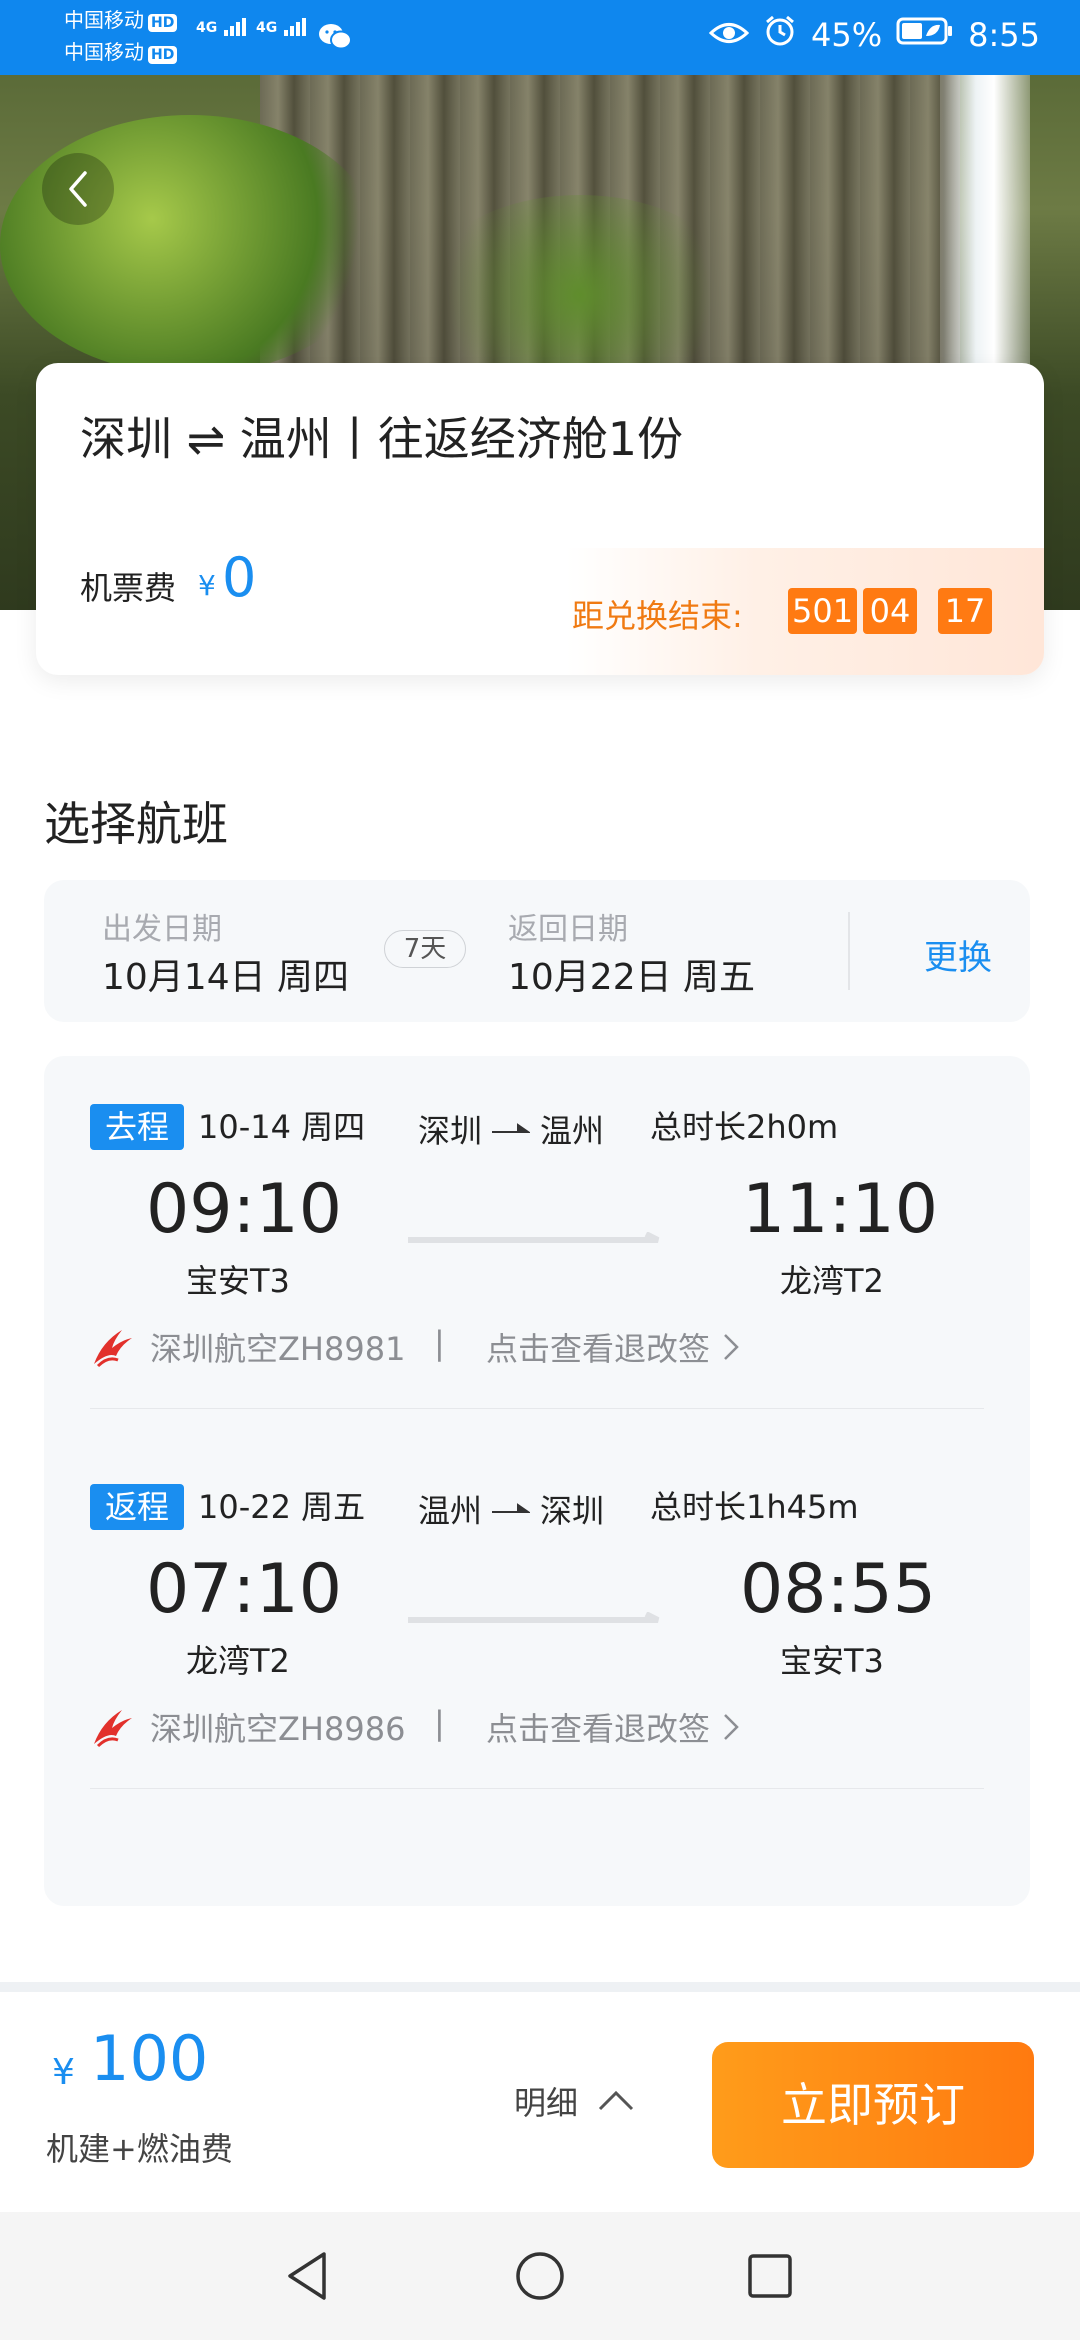  Describe the element at coordinates (128, 588) in the screenshot. I see `ticket-fee-label: 机票费` at that location.